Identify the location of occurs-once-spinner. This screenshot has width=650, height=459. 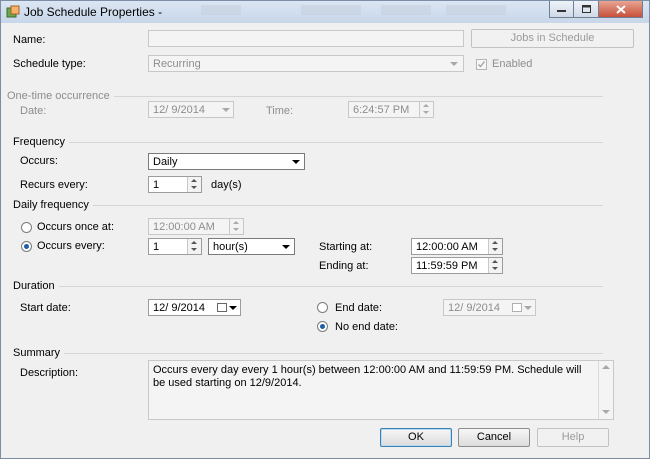
(236, 226).